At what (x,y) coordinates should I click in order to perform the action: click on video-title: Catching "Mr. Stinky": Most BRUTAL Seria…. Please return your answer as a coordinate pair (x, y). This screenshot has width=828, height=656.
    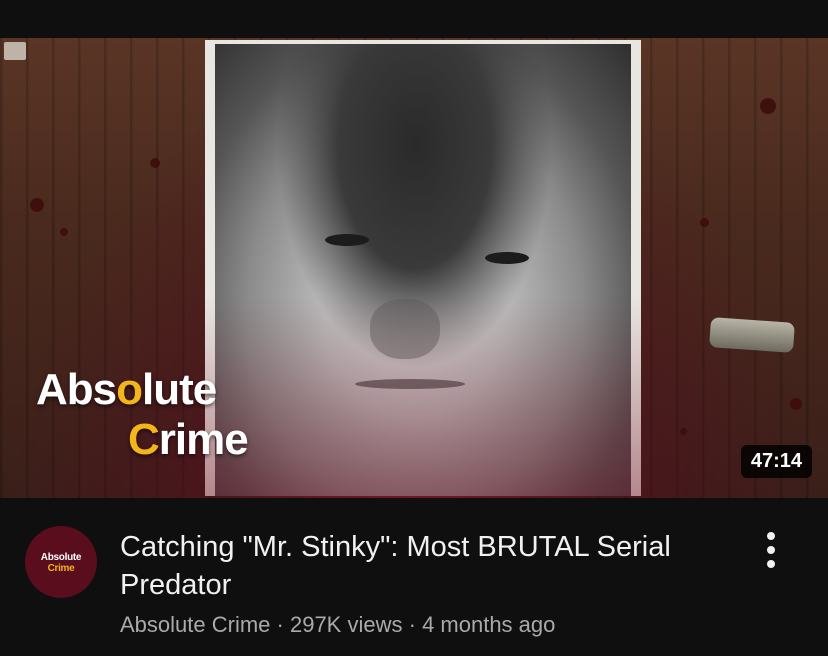
    Looking at the image, I should click on (420, 566).